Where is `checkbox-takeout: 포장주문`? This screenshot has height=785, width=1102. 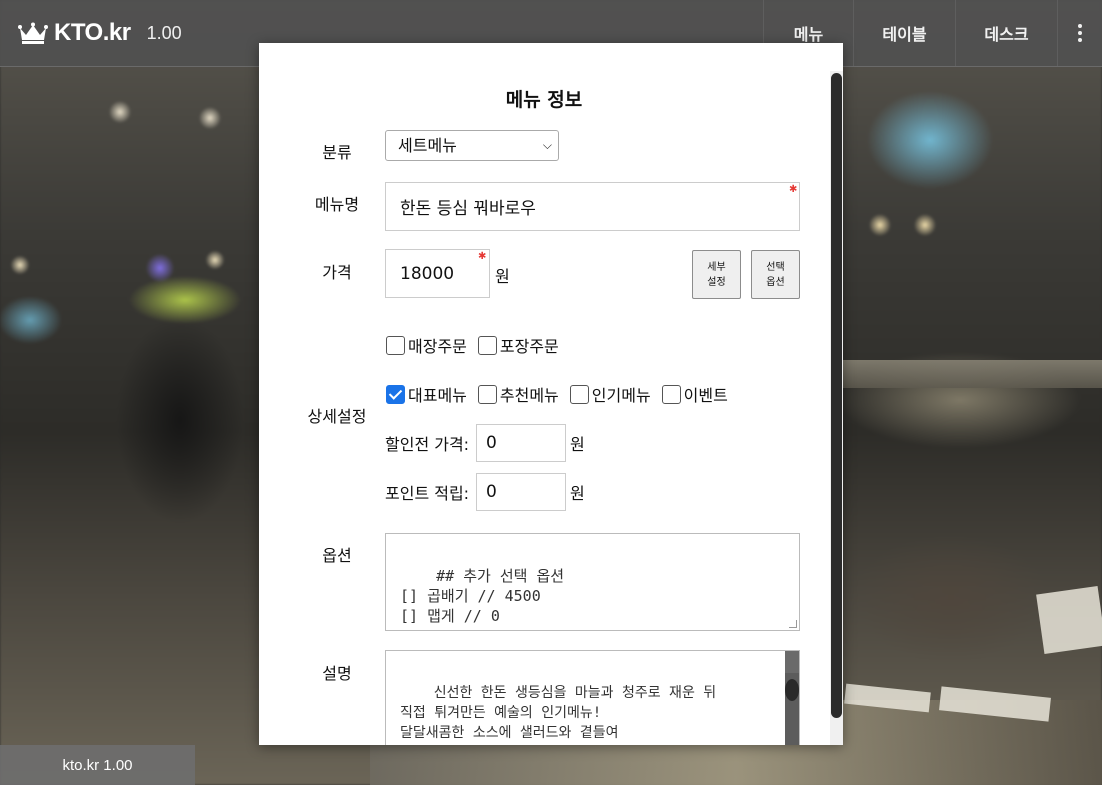
checkbox-takeout: 포장주문 is located at coordinates (518, 345).